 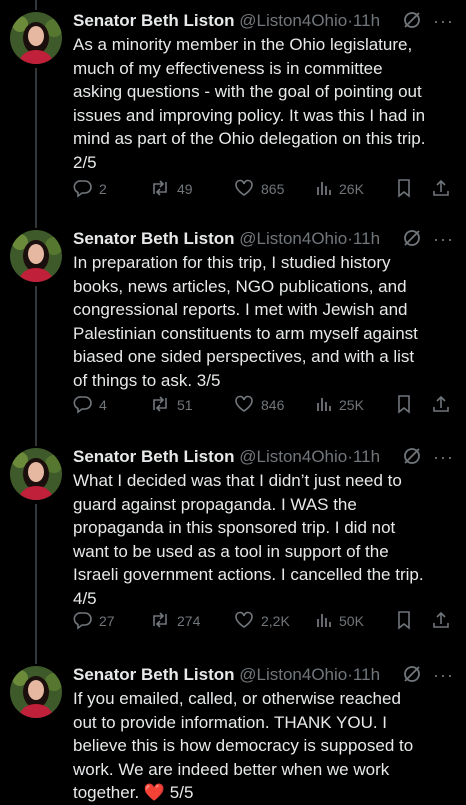 What do you see at coordinates (185, 189) in the screenshot?
I see `repost-count: 49` at bounding box center [185, 189].